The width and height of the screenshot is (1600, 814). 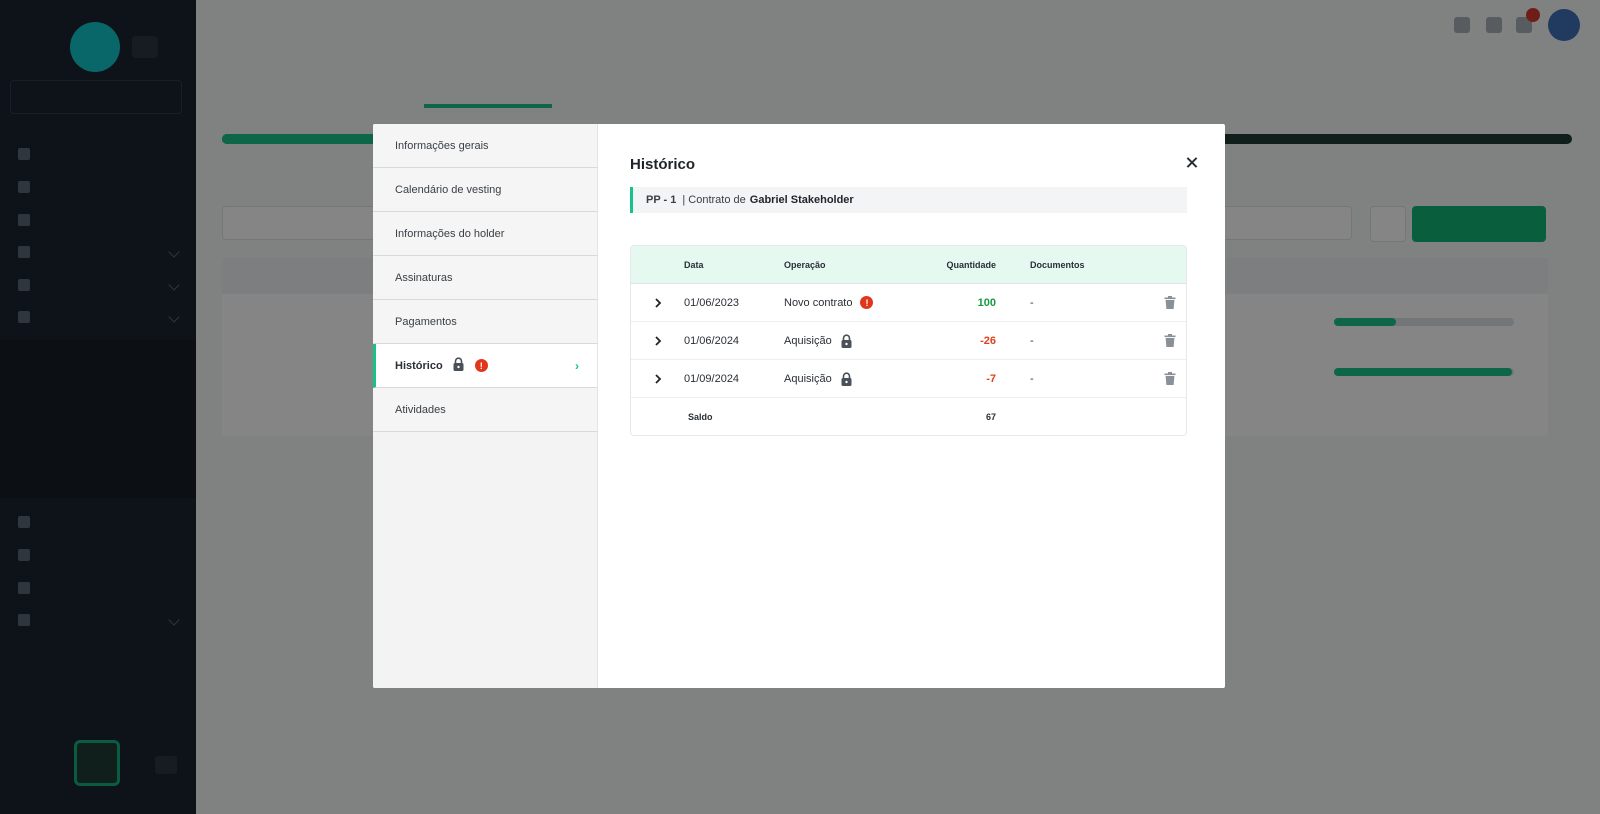 What do you see at coordinates (908, 303) in the screenshot?
I see `table-row: 01/06/2023 Novo contrato ! 100 -` at bounding box center [908, 303].